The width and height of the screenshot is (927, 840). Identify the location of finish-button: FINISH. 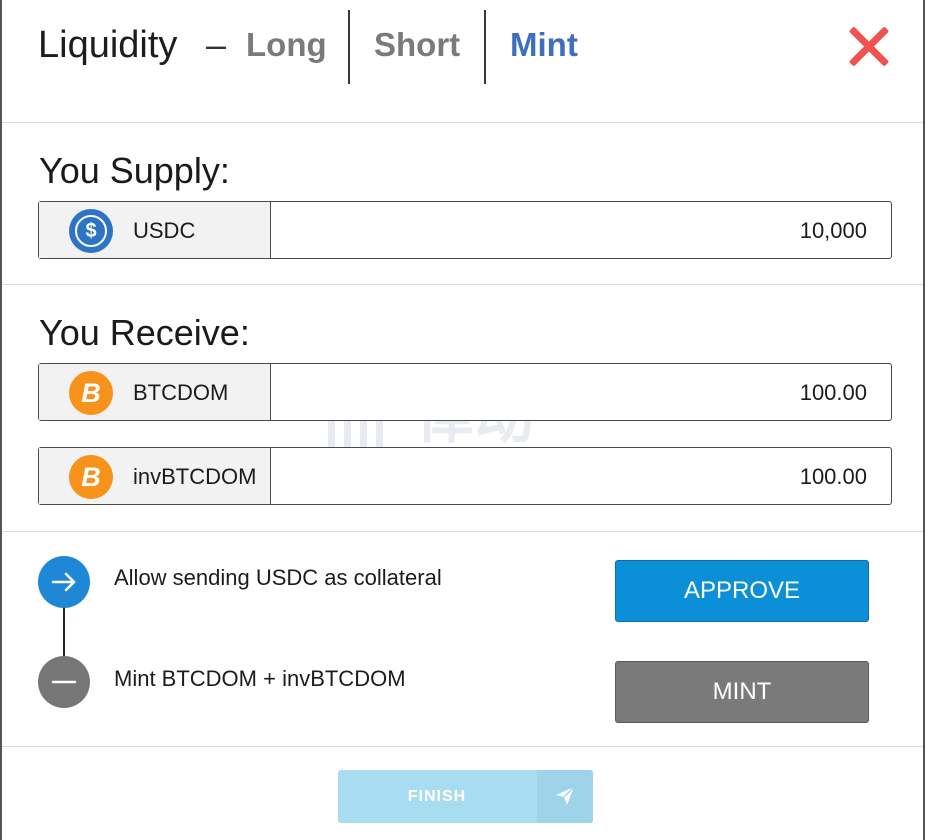
(465, 796).